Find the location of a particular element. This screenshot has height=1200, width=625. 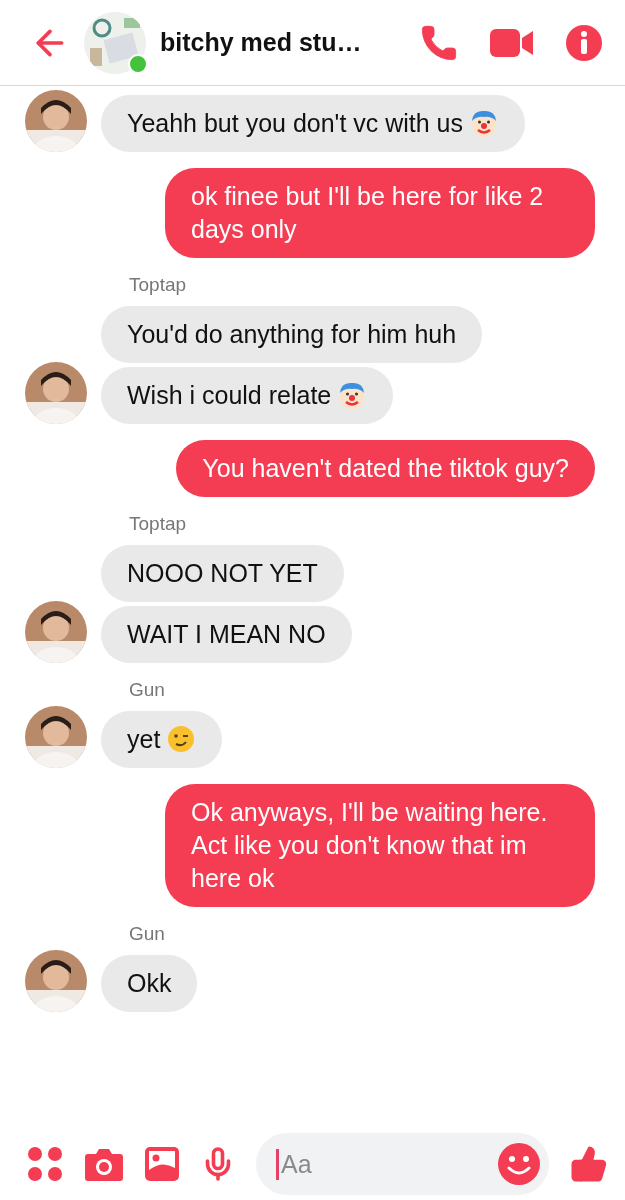

message-bubble: You haven't dated the tiktok guy? is located at coordinates (385, 468).